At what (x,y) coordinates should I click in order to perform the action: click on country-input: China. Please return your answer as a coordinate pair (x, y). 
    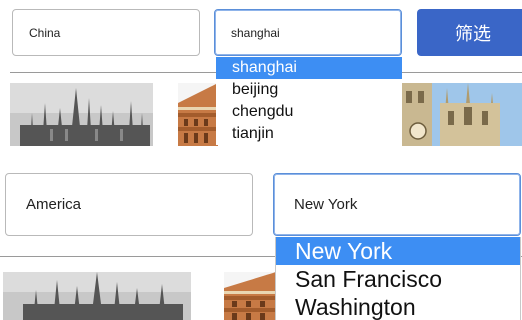
    Looking at the image, I should click on (106, 32).